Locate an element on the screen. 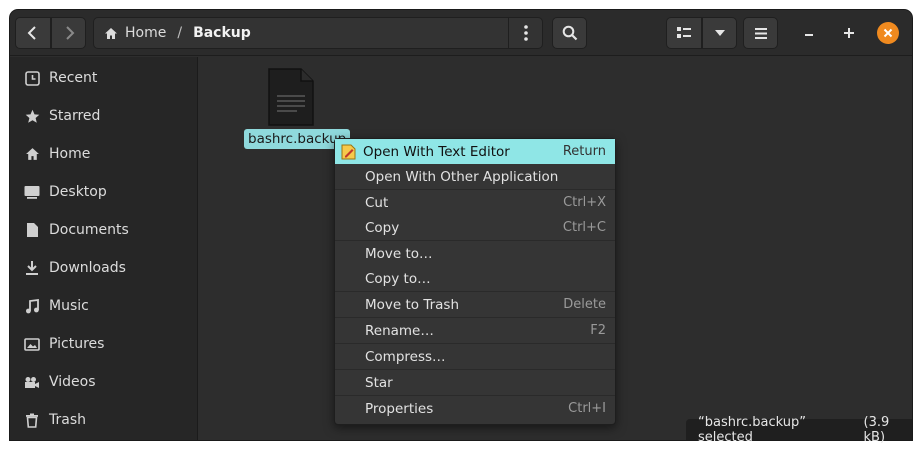 The image size is (924, 452). maximize-icon is located at coordinates (849, 33).